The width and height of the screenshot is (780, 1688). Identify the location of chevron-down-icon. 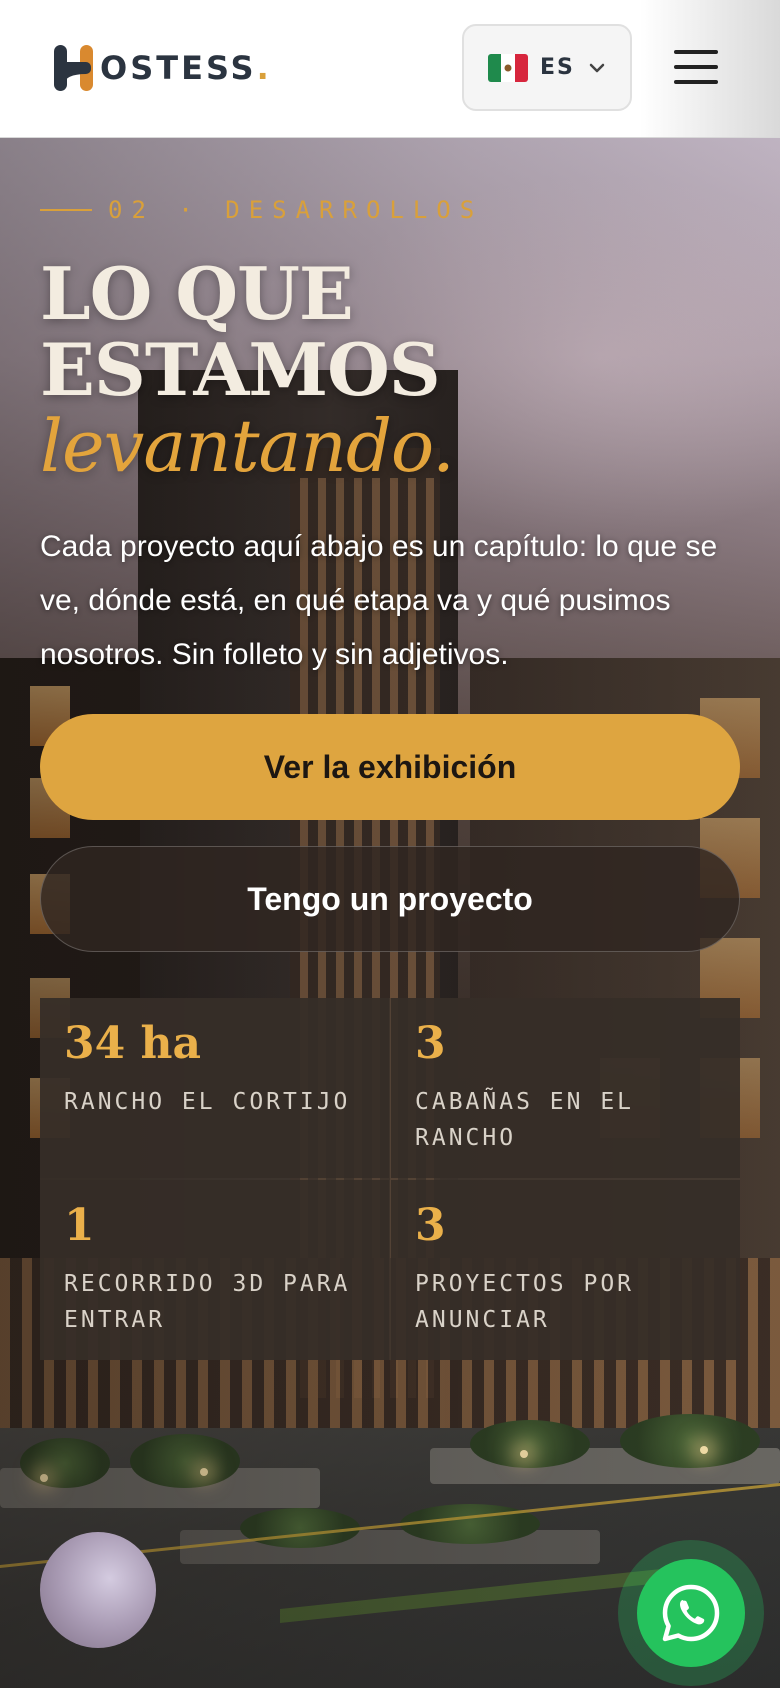
(597, 67).